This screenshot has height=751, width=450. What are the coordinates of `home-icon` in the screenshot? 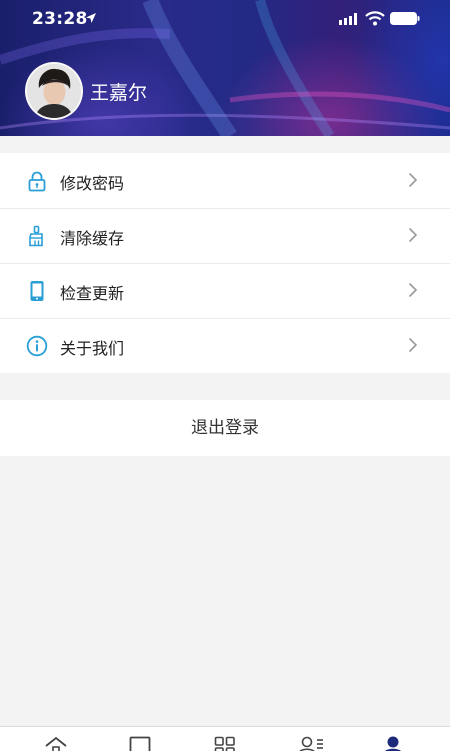 It's located at (56, 743).